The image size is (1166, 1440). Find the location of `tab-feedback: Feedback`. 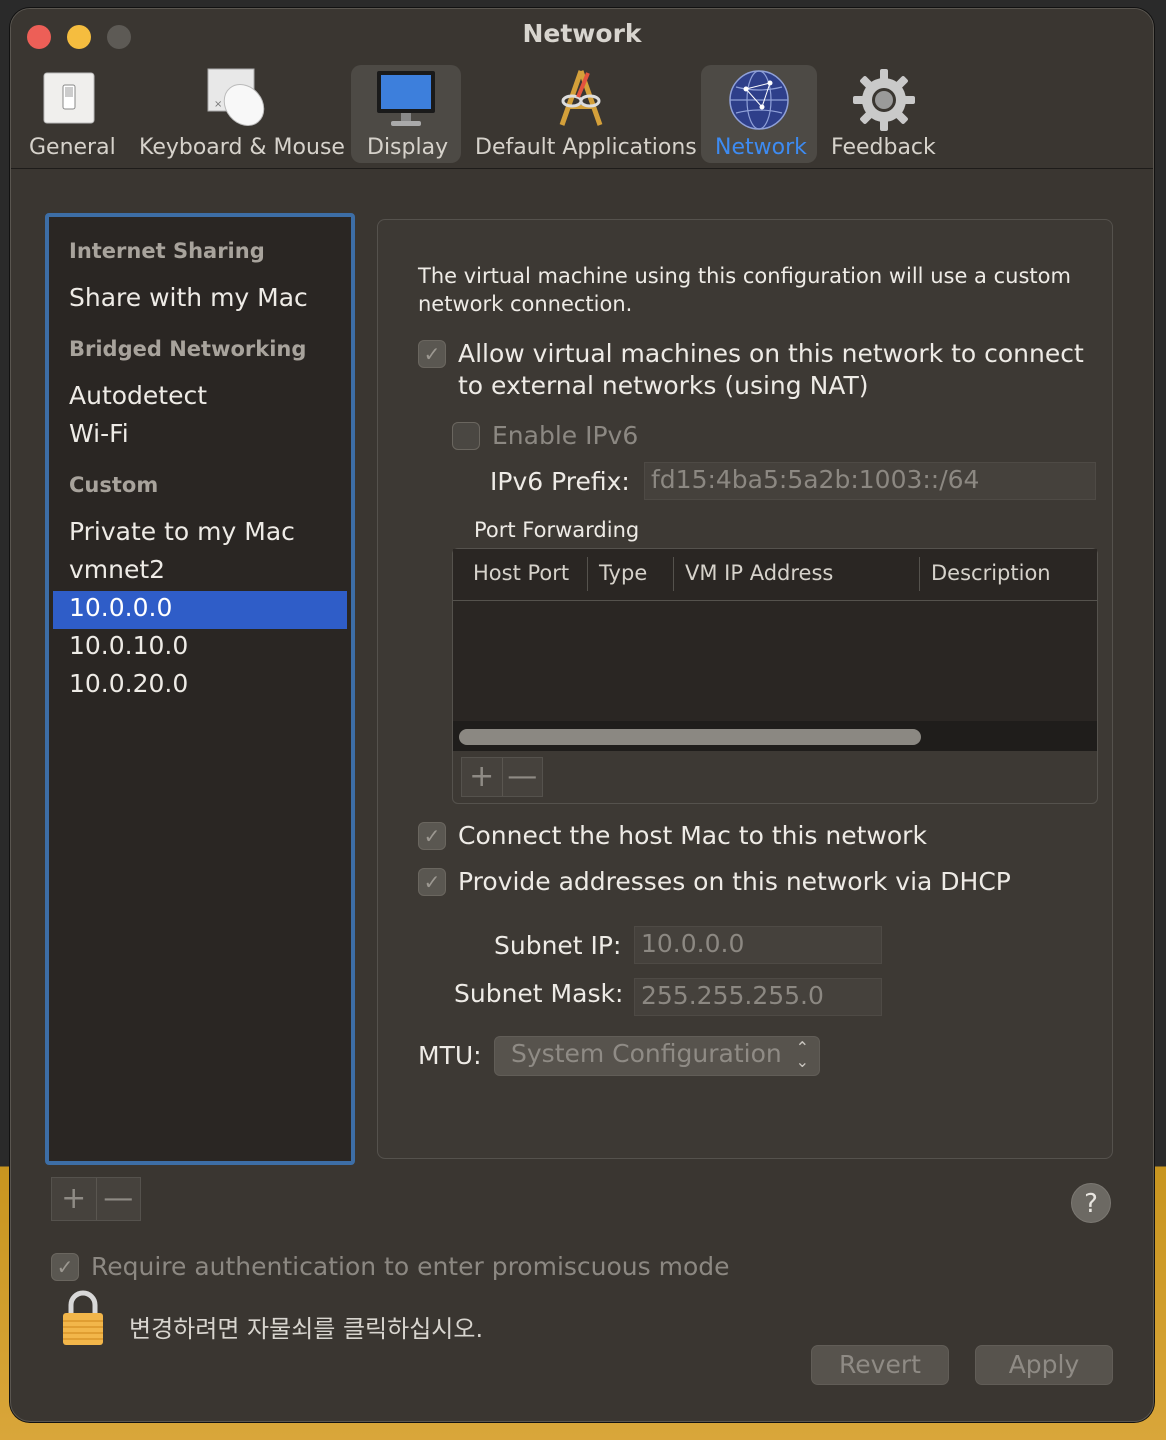

tab-feedback: Feedback is located at coordinates (884, 114).